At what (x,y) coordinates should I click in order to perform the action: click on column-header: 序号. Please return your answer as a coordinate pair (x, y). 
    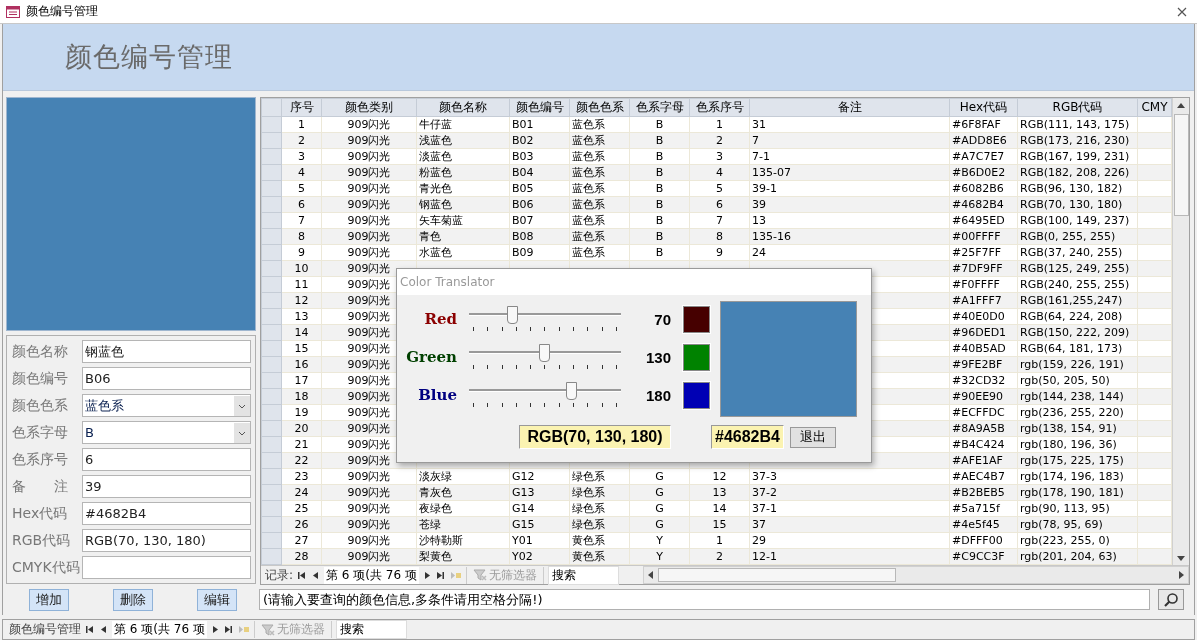
    Looking at the image, I should click on (301, 107).